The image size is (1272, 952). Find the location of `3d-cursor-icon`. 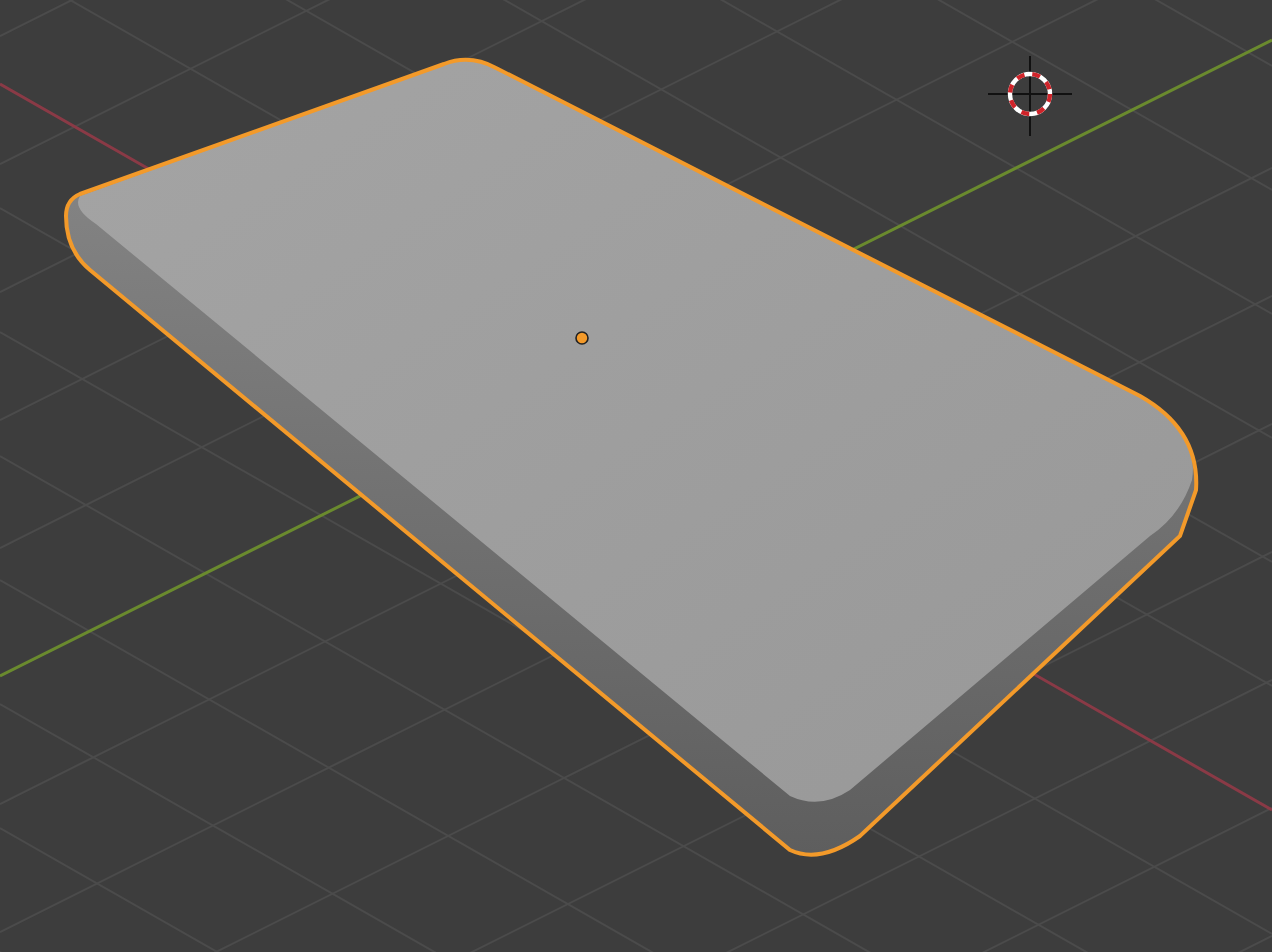

3d-cursor-icon is located at coordinates (1030, 96).